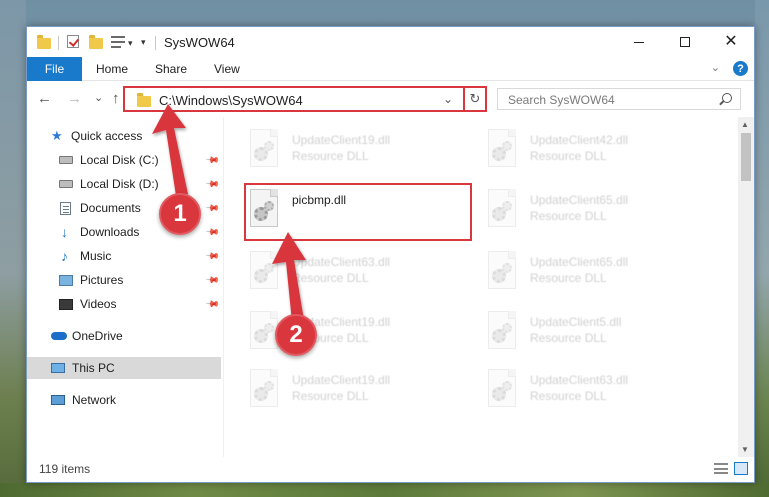  Describe the element at coordinates (746, 287) in the screenshot. I see `vertical-scrollbar: ▲ ▼` at that location.